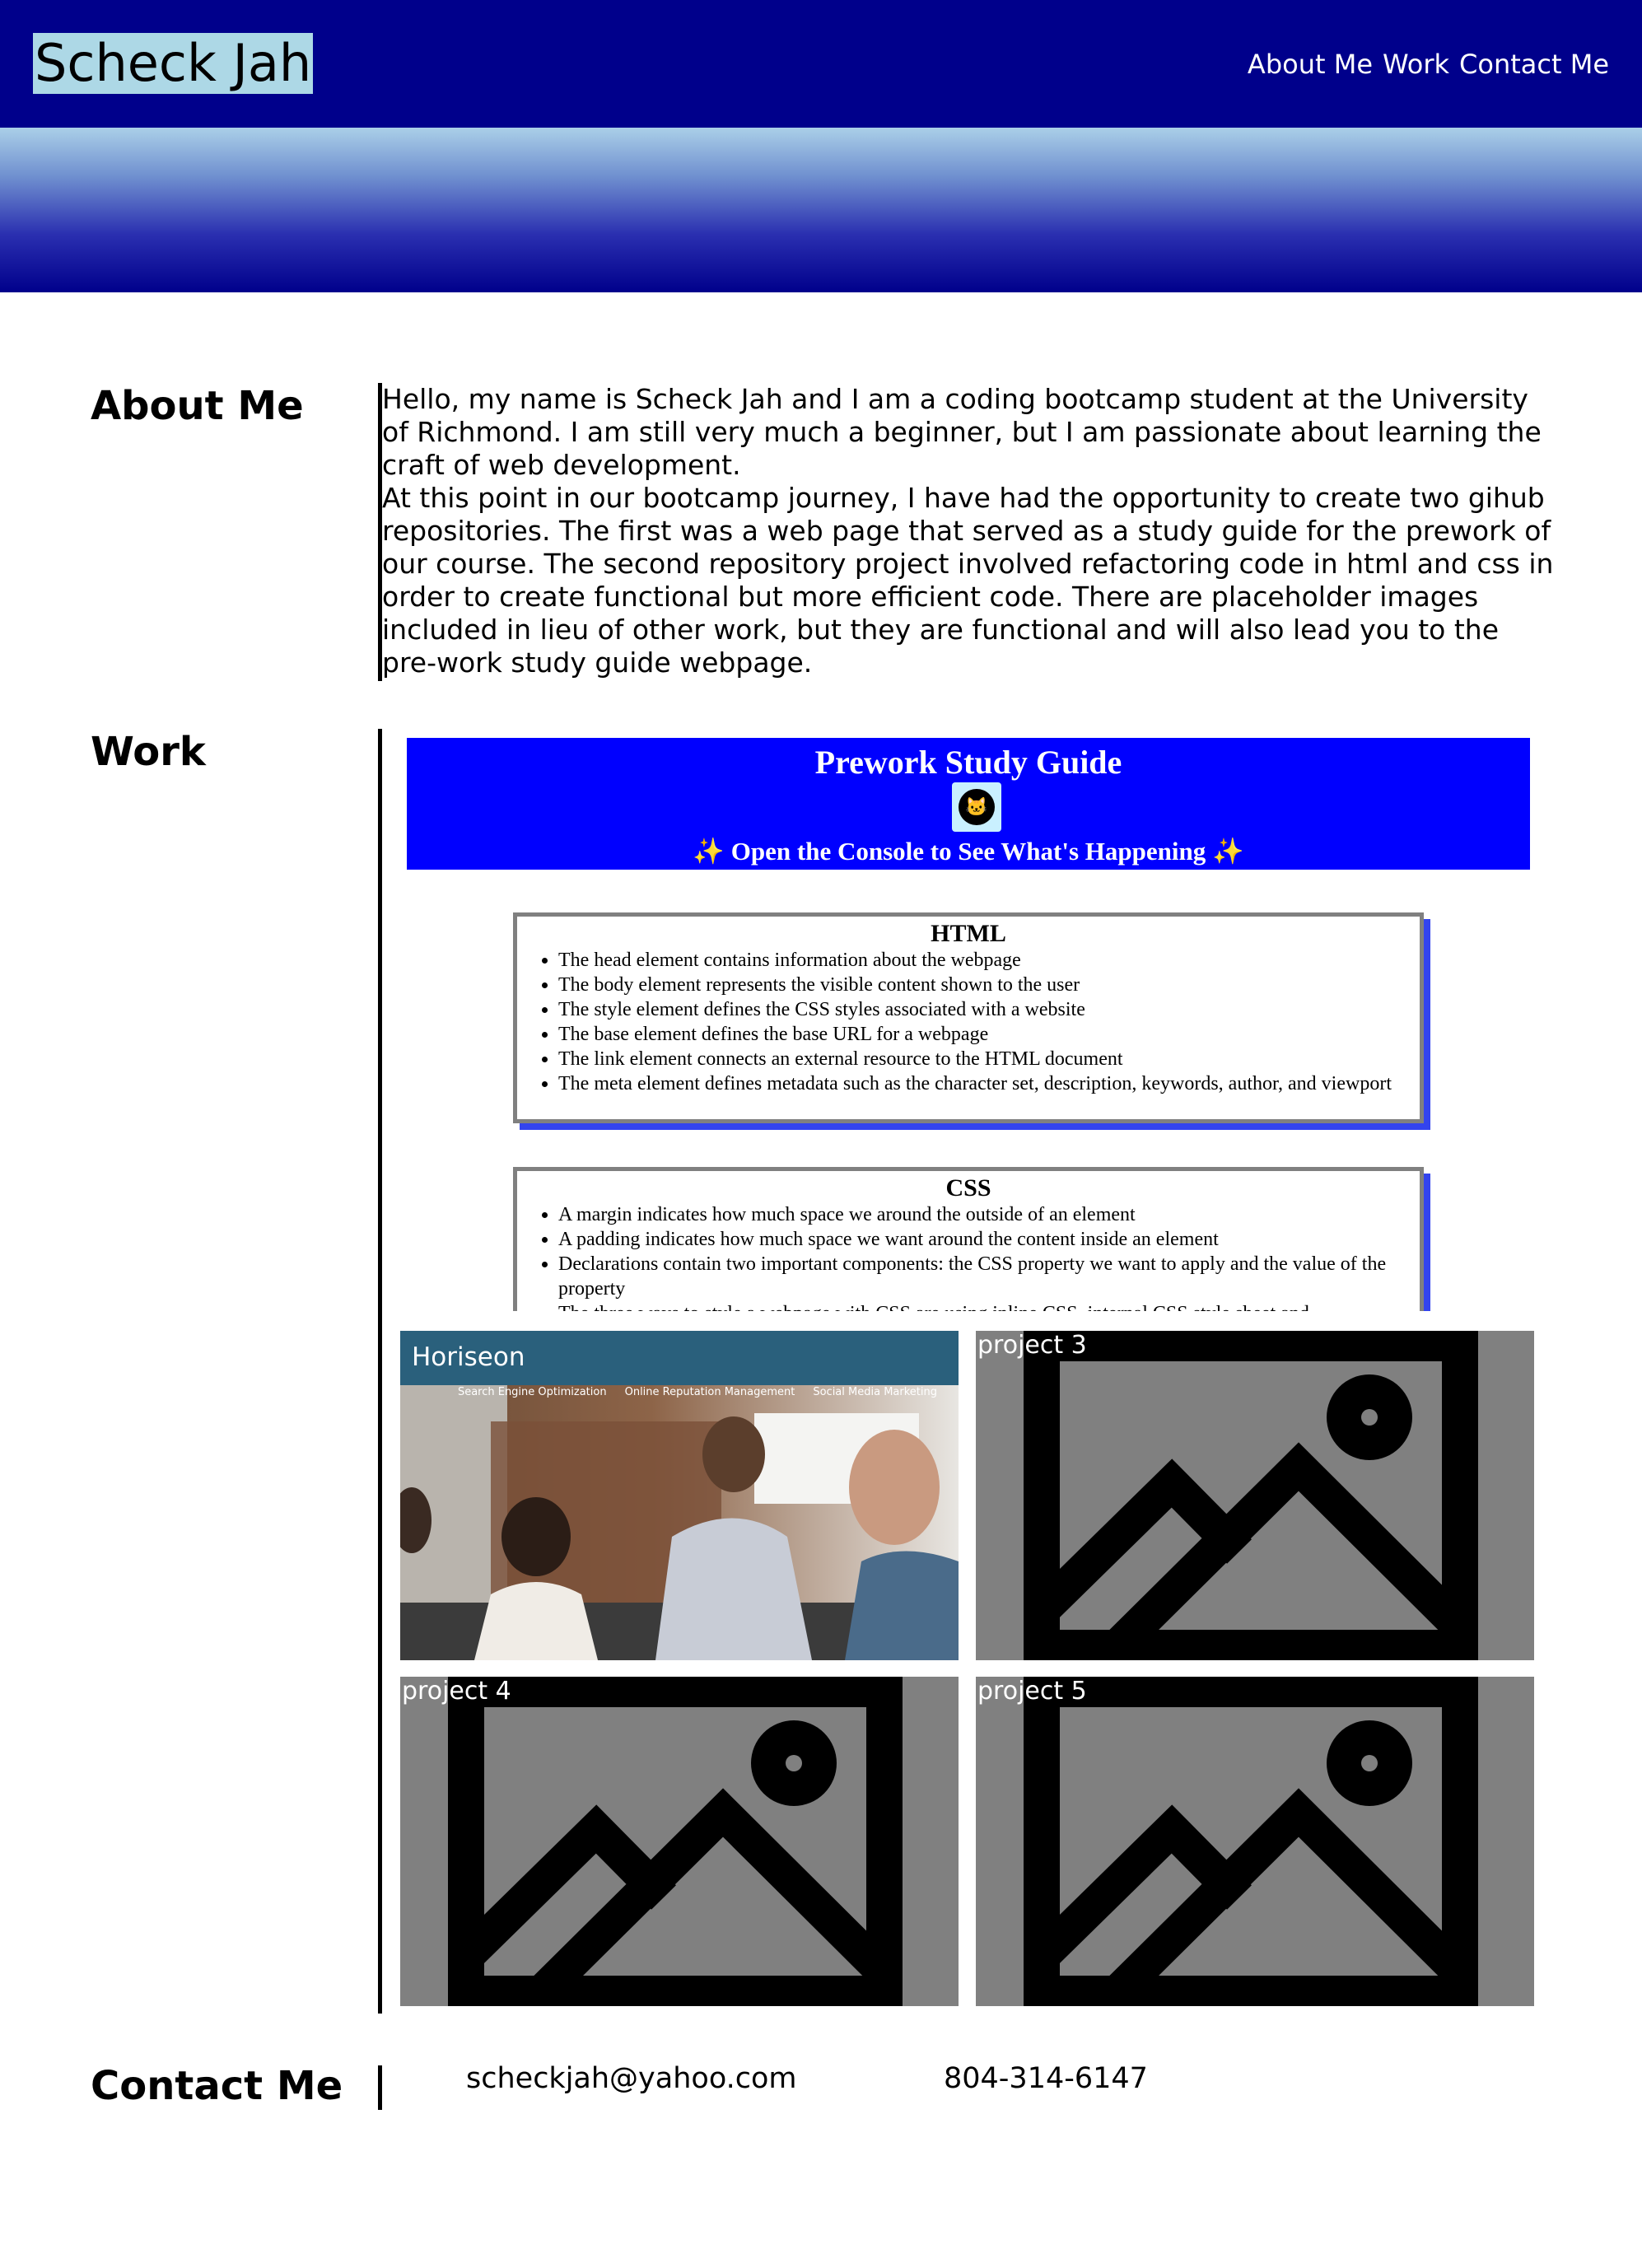  I want to click on about-title: About Me, so click(197, 406).